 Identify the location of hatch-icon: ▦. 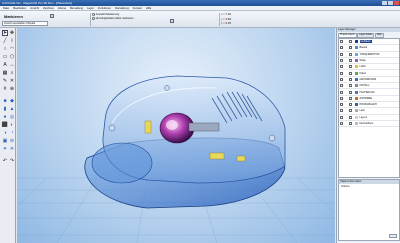
(5, 73).